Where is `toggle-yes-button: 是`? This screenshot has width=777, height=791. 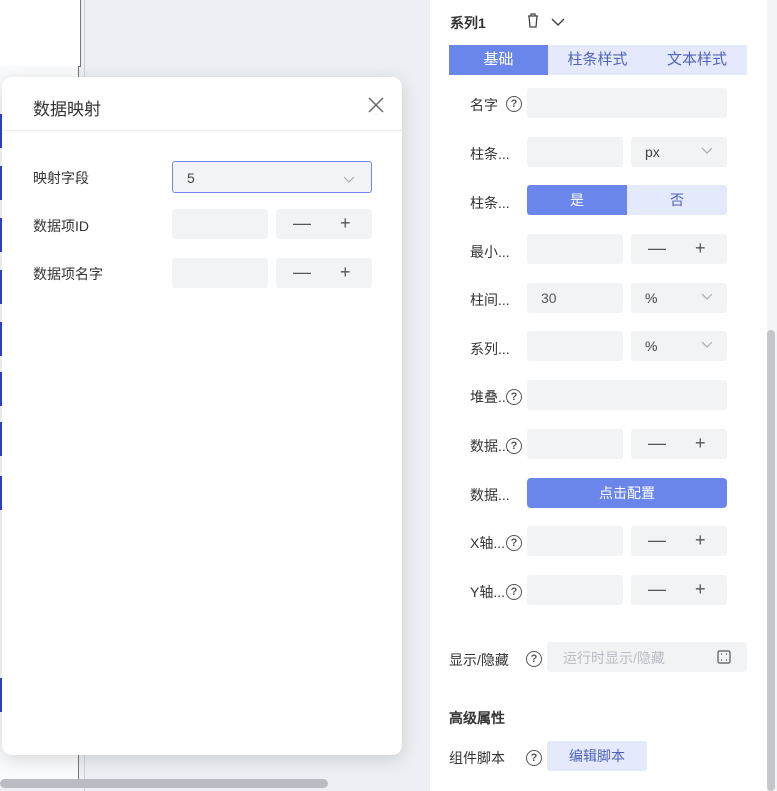 toggle-yes-button: 是 is located at coordinates (577, 200).